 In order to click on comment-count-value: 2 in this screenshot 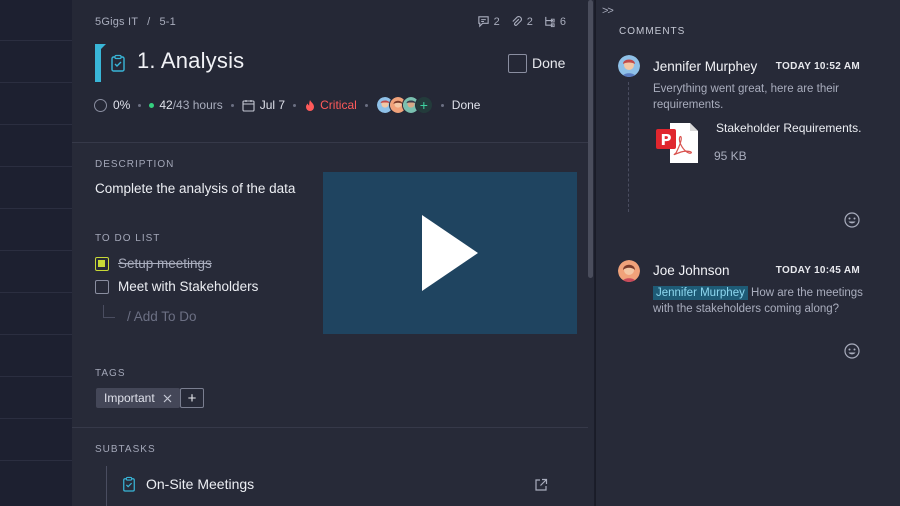, I will do `click(496, 21)`.